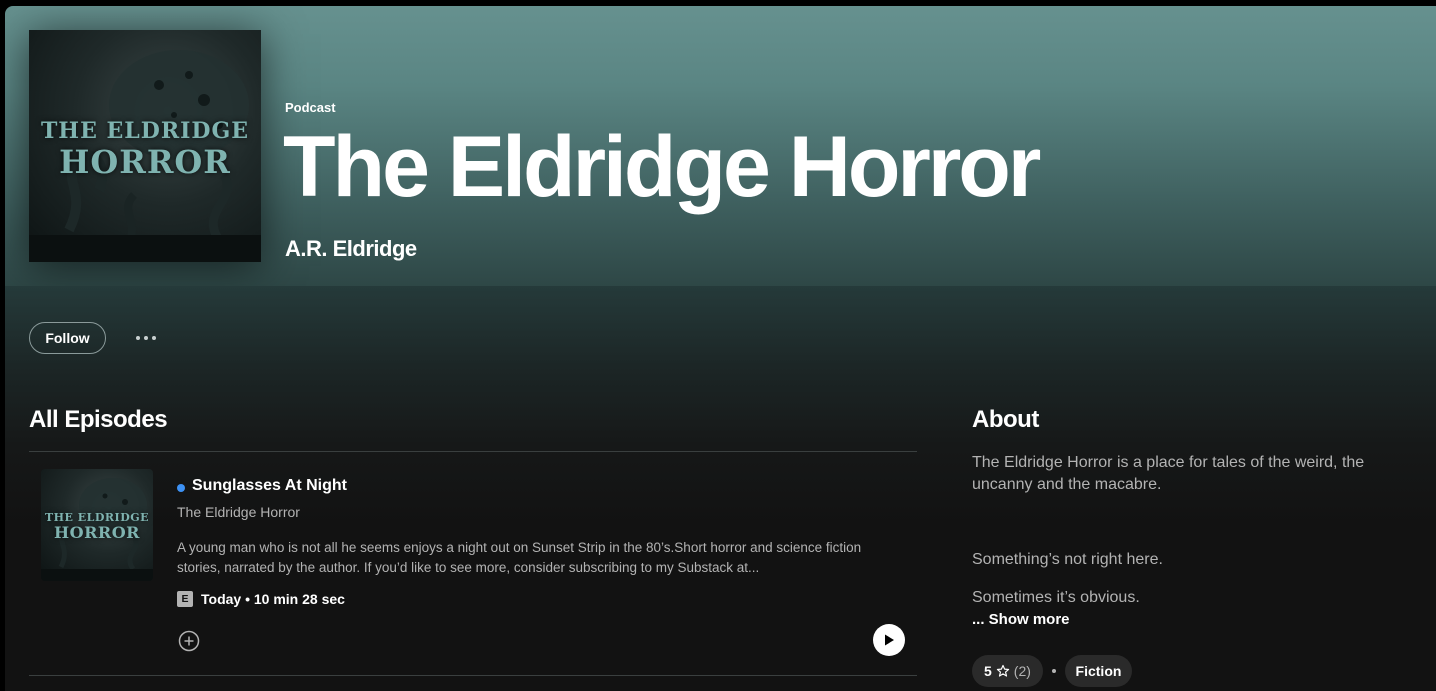 The image size is (1436, 691). I want to click on about-paragraph: Something’s not right here., so click(1067, 559).